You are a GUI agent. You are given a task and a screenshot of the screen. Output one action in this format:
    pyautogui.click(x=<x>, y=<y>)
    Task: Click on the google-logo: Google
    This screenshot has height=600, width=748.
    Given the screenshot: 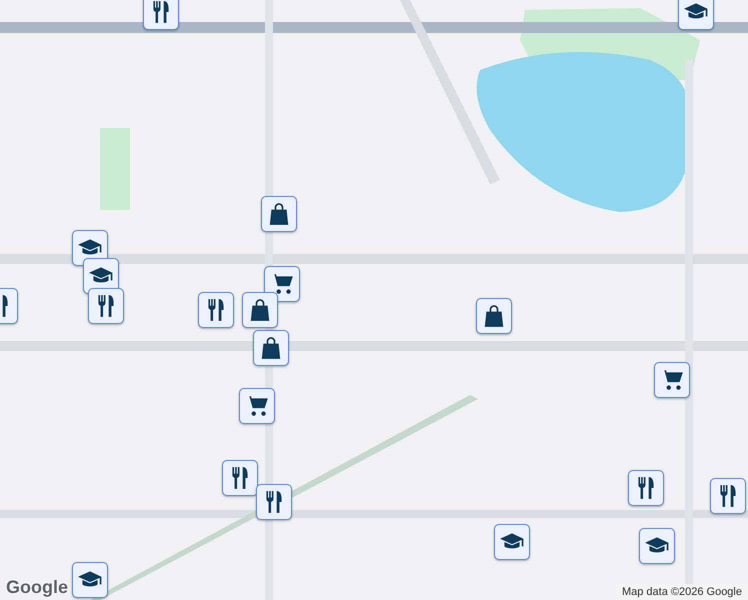 What is the action you would take?
    pyautogui.click(x=37, y=587)
    